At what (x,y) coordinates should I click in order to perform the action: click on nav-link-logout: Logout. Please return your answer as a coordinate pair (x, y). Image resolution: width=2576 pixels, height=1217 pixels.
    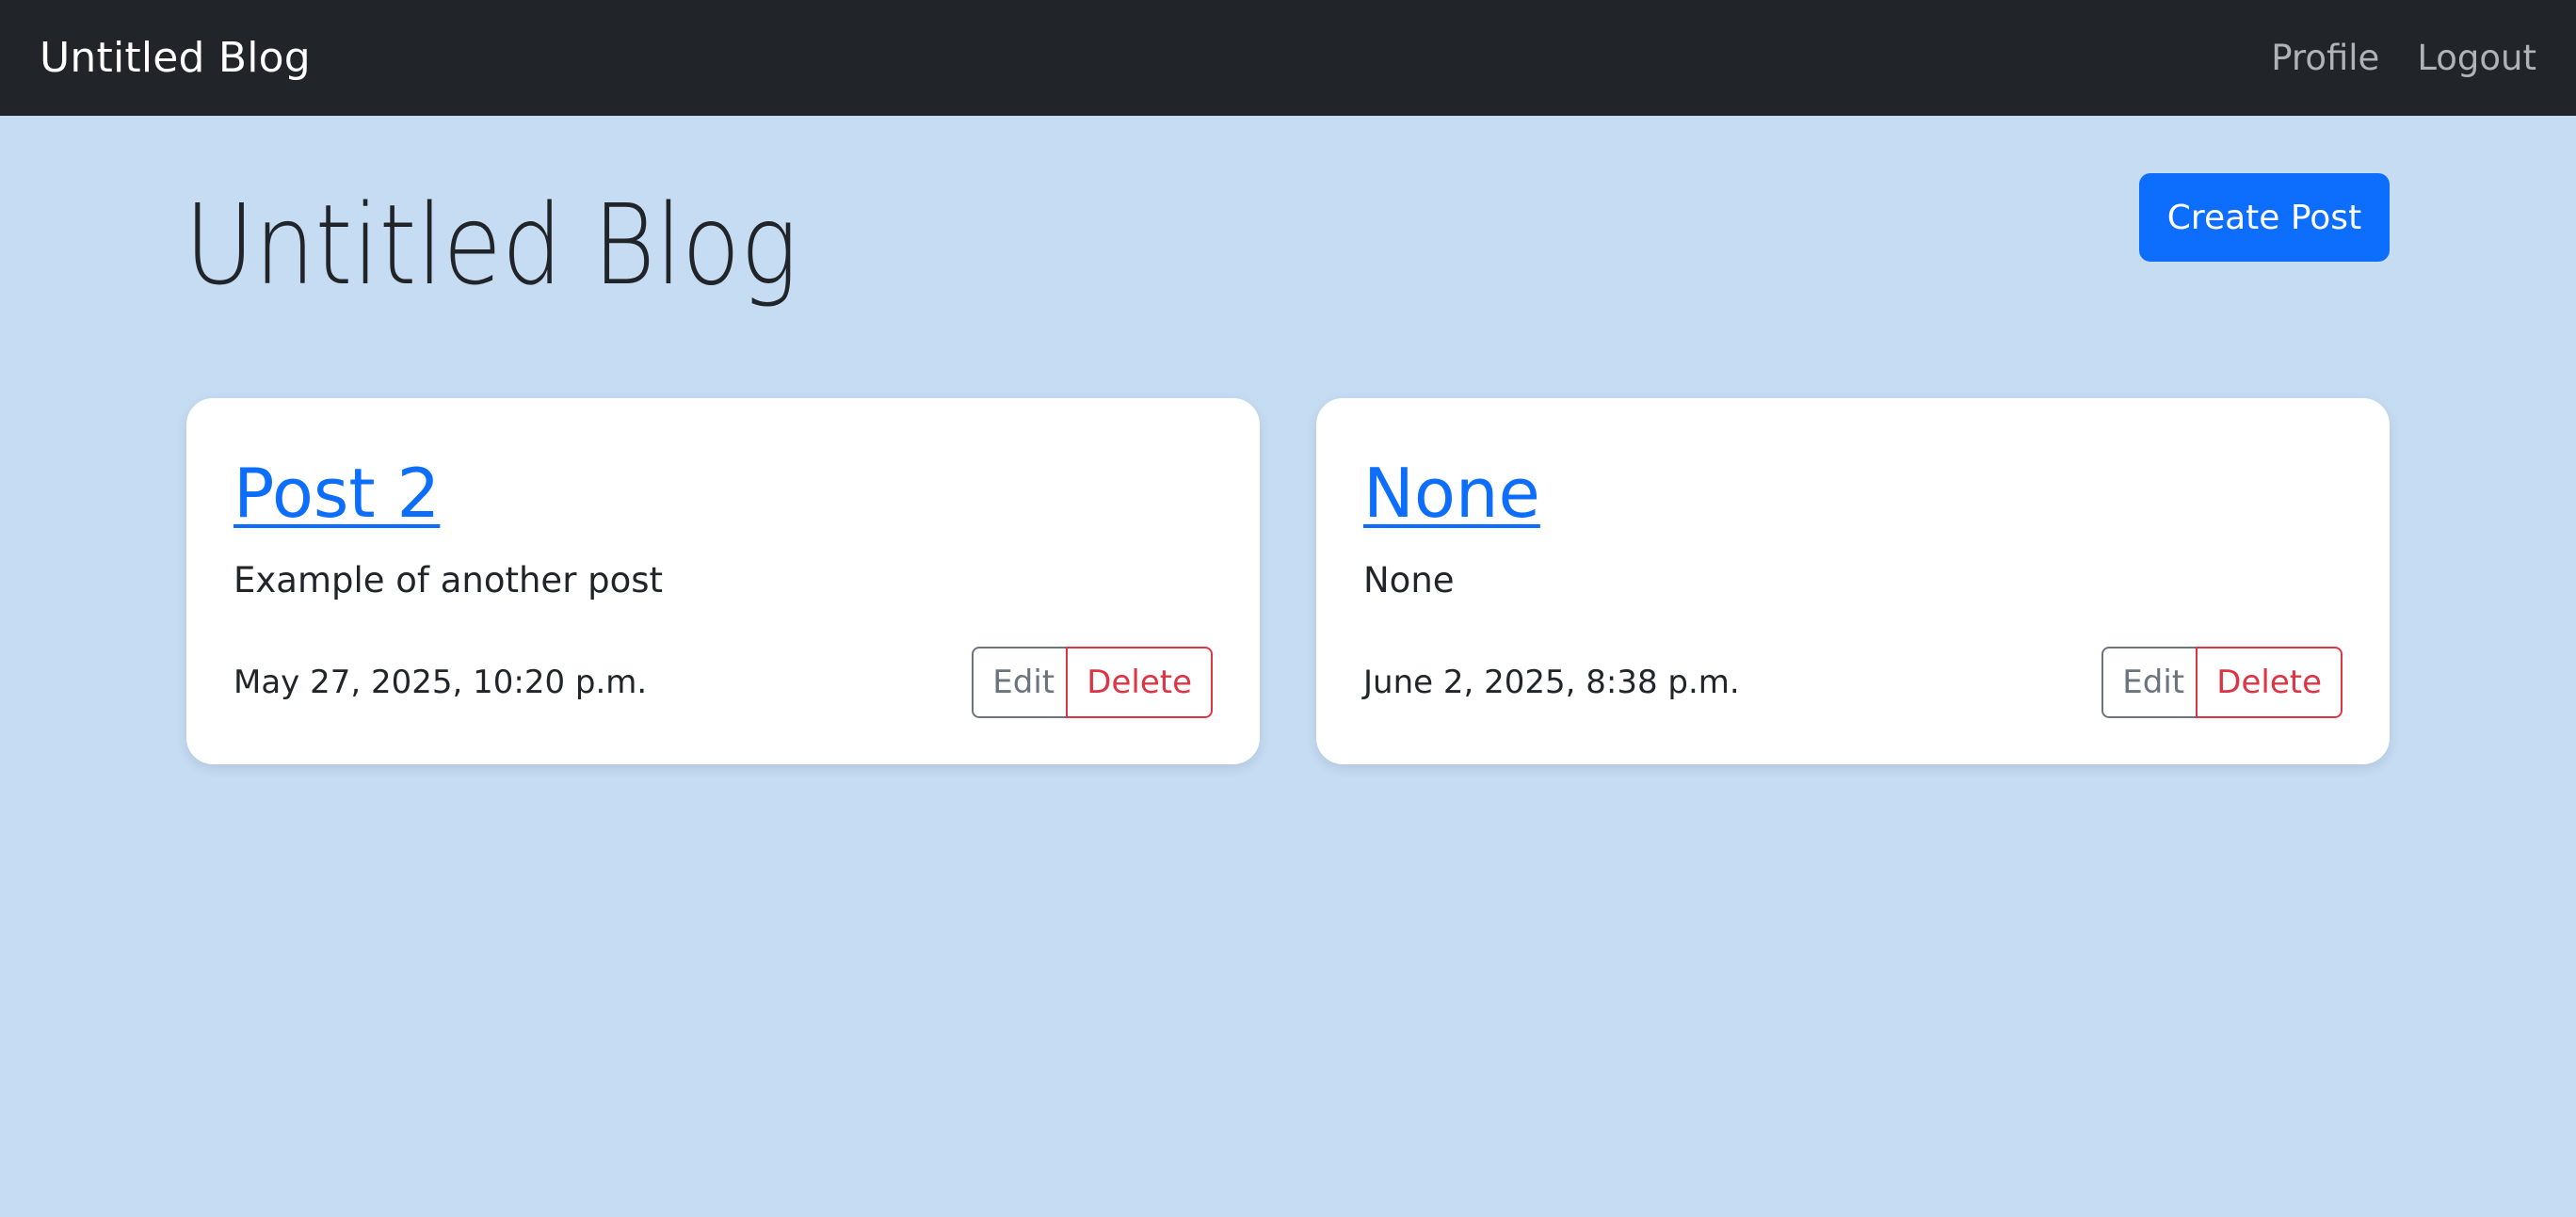
    Looking at the image, I should click on (2476, 58).